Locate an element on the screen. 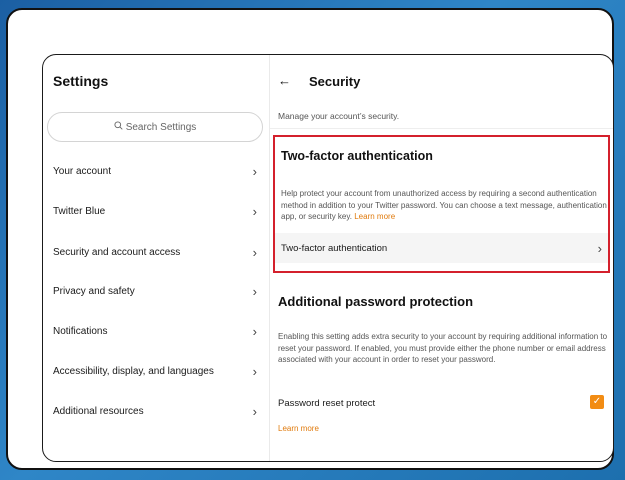  page-title: Security is located at coordinates (335, 81).